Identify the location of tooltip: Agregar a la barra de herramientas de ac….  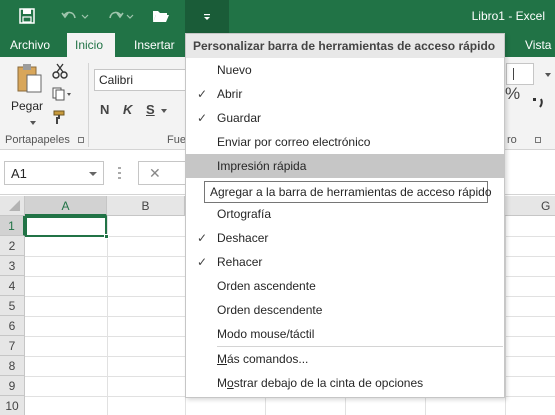
(348, 192).